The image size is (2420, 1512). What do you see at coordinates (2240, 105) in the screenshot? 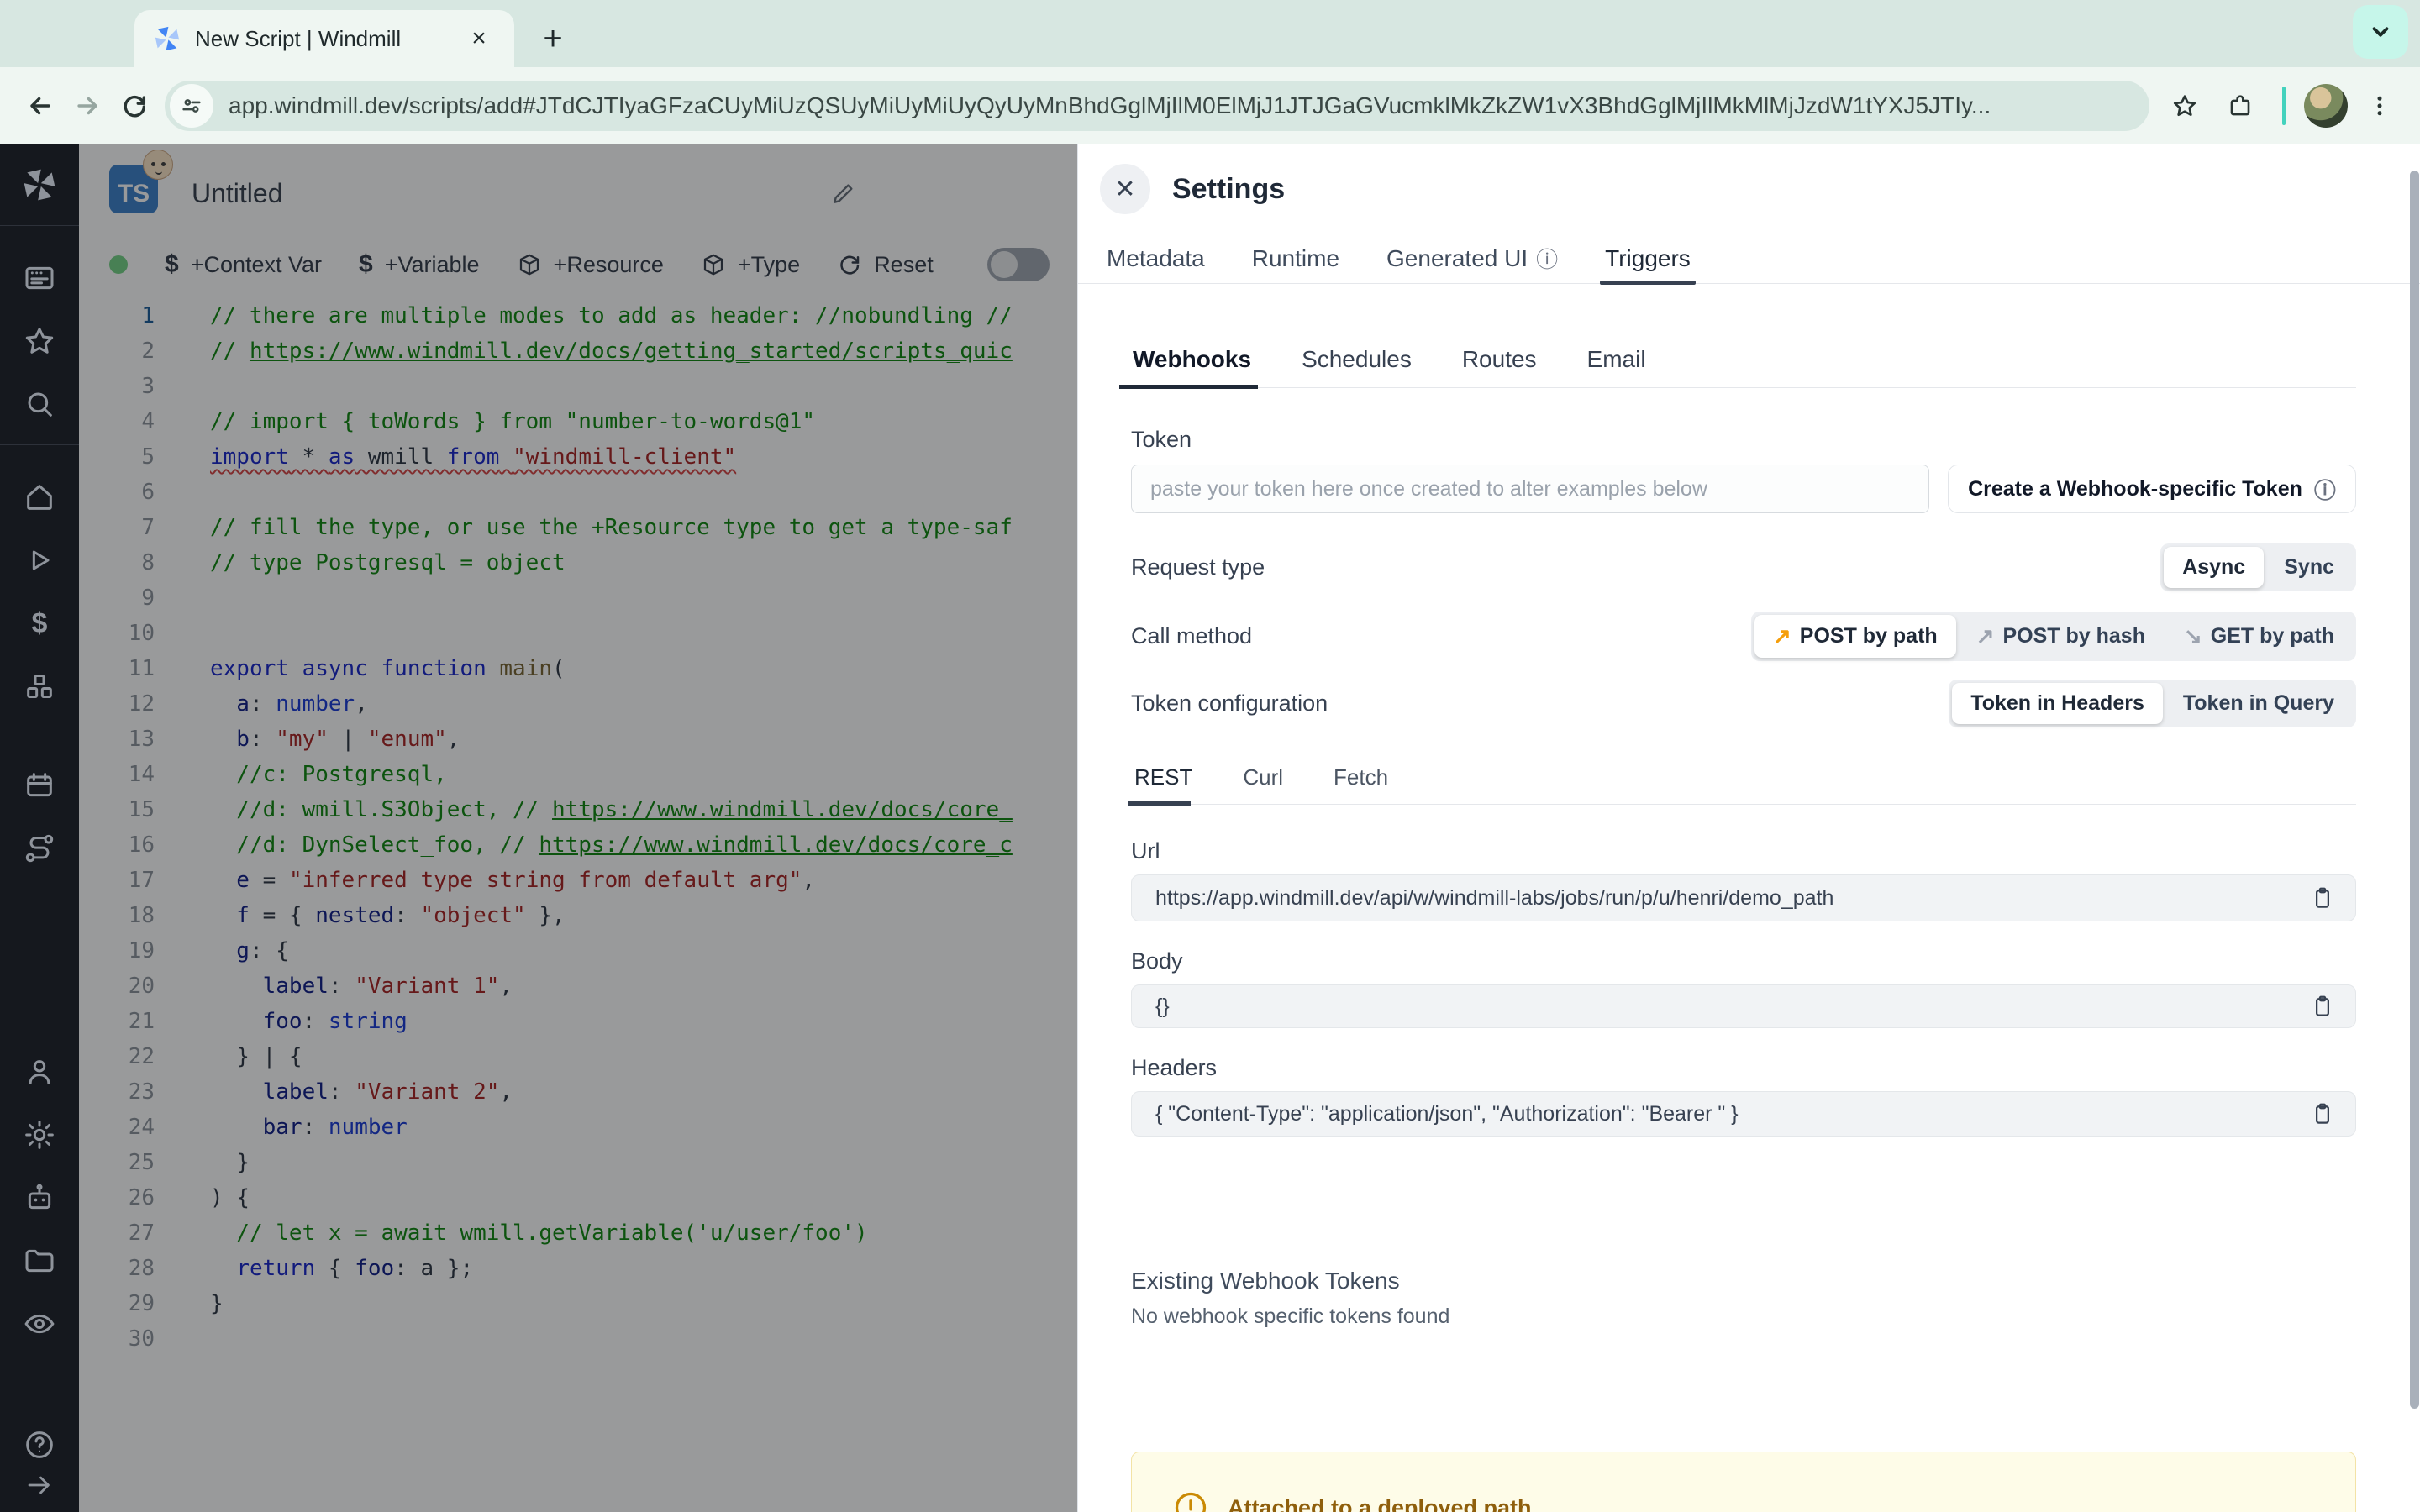
I see `extensions-icon` at bounding box center [2240, 105].